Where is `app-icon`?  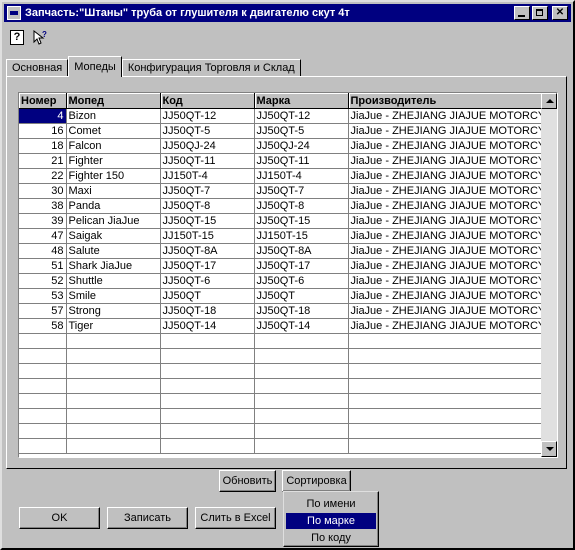 app-icon is located at coordinates (14, 13).